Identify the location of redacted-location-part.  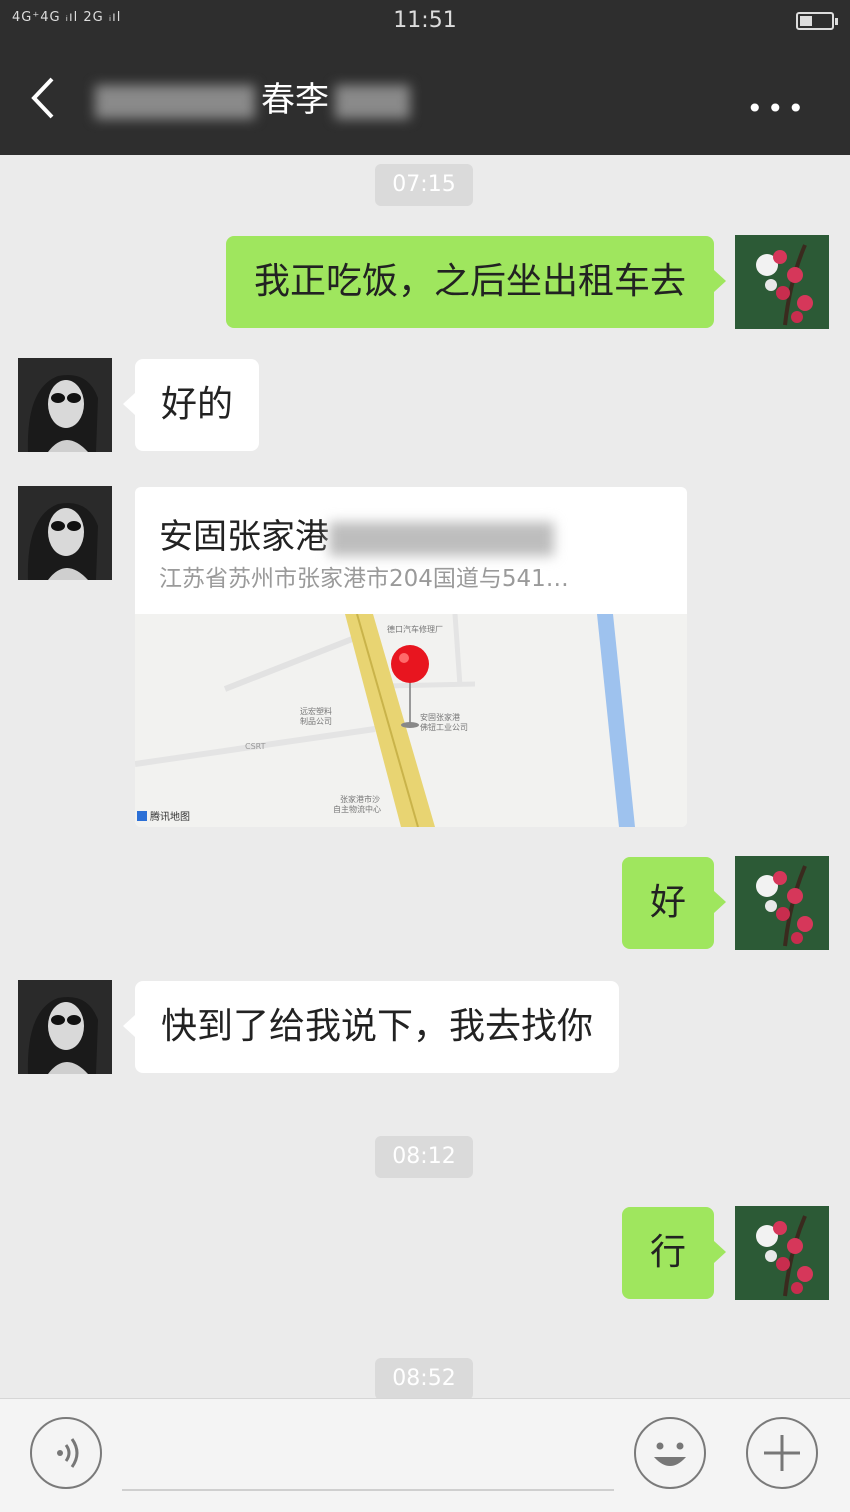
(441, 538).